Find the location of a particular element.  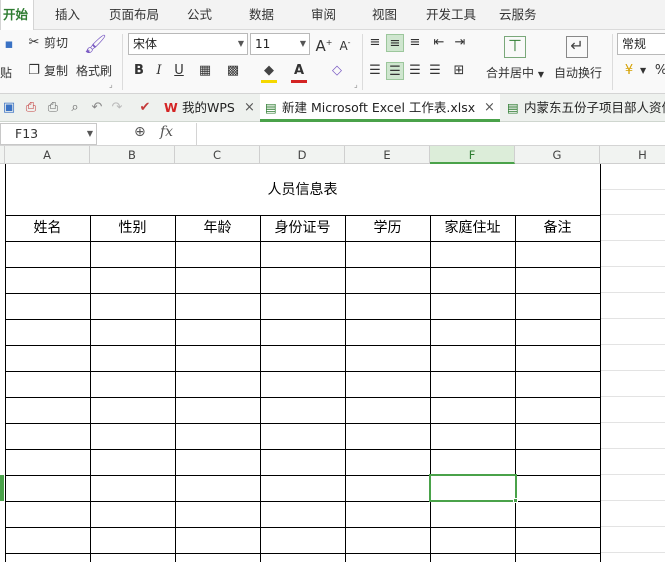

column-header: E is located at coordinates (387, 155).